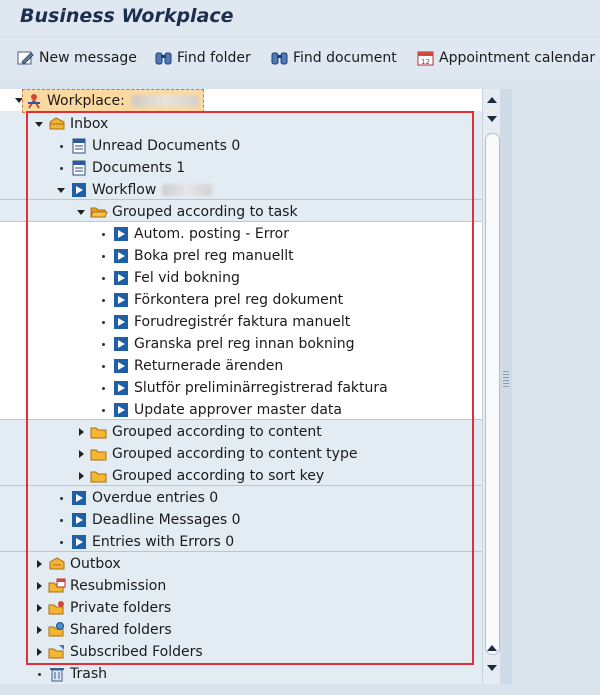 The image size is (600, 695). Describe the element at coordinates (89, 124) in the screenshot. I see `inbox-label: Inbox` at that location.